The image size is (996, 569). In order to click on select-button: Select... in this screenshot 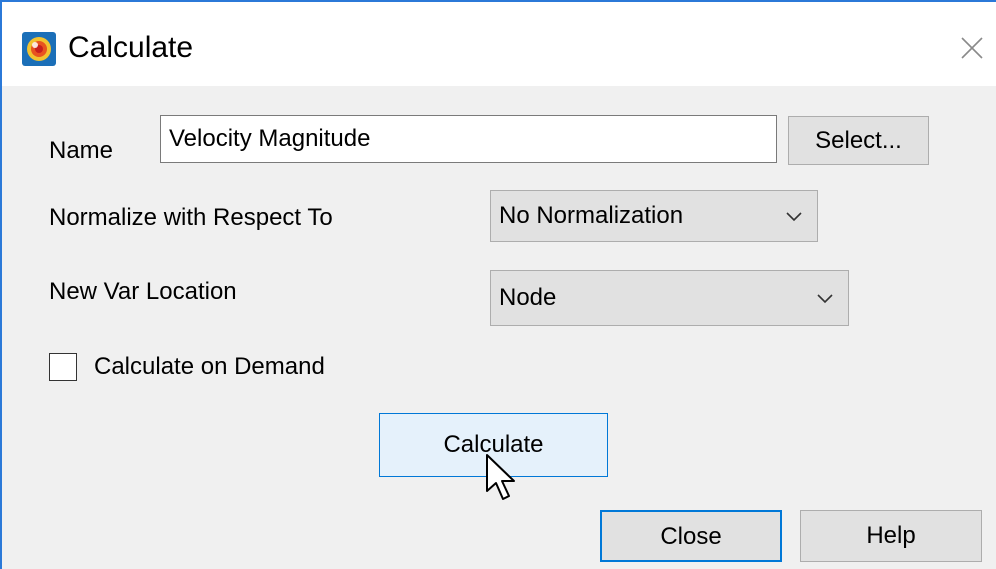, I will do `click(858, 140)`.